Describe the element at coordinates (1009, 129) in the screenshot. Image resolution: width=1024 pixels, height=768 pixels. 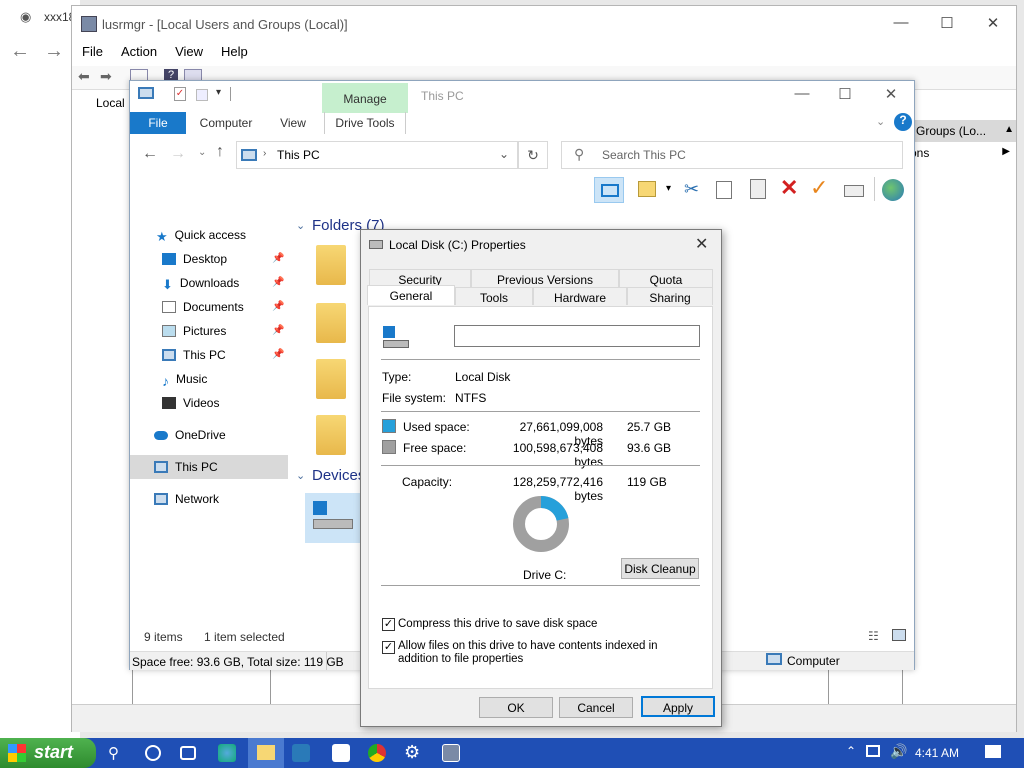
I see `collapse-icon: ▲` at that location.